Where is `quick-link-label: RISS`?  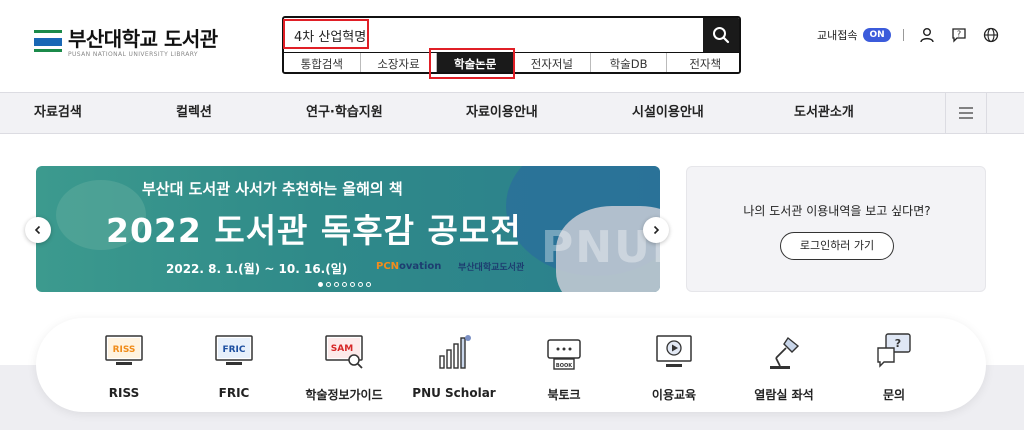 quick-link-label: RISS is located at coordinates (124, 393).